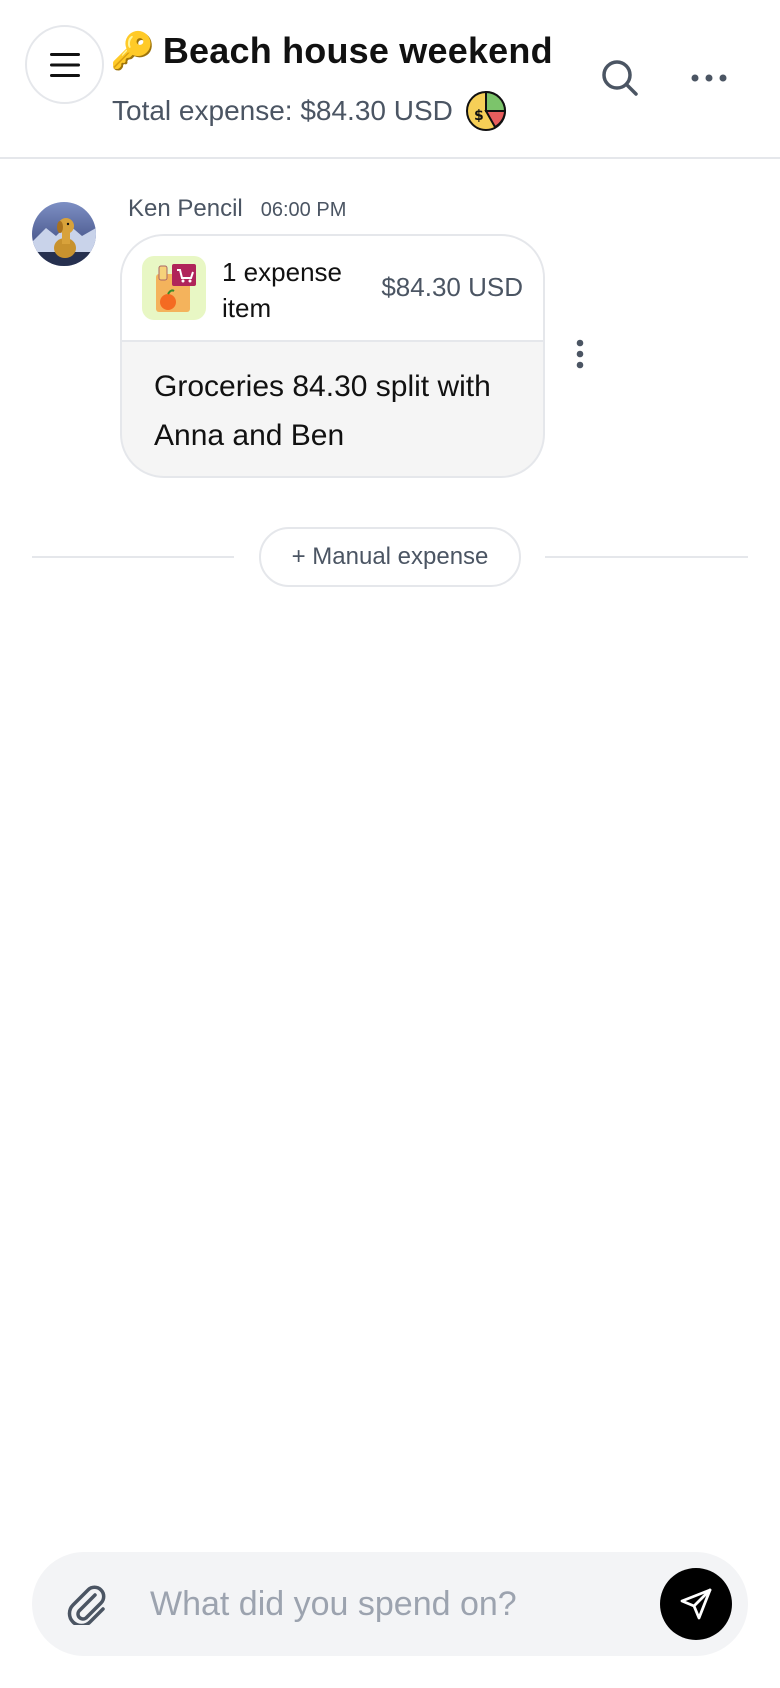 This screenshot has width=780, height=1688. Describe the element at coordinates (282, 290) in the screenshot. I see `expense-count: 1 expense item` at that location.